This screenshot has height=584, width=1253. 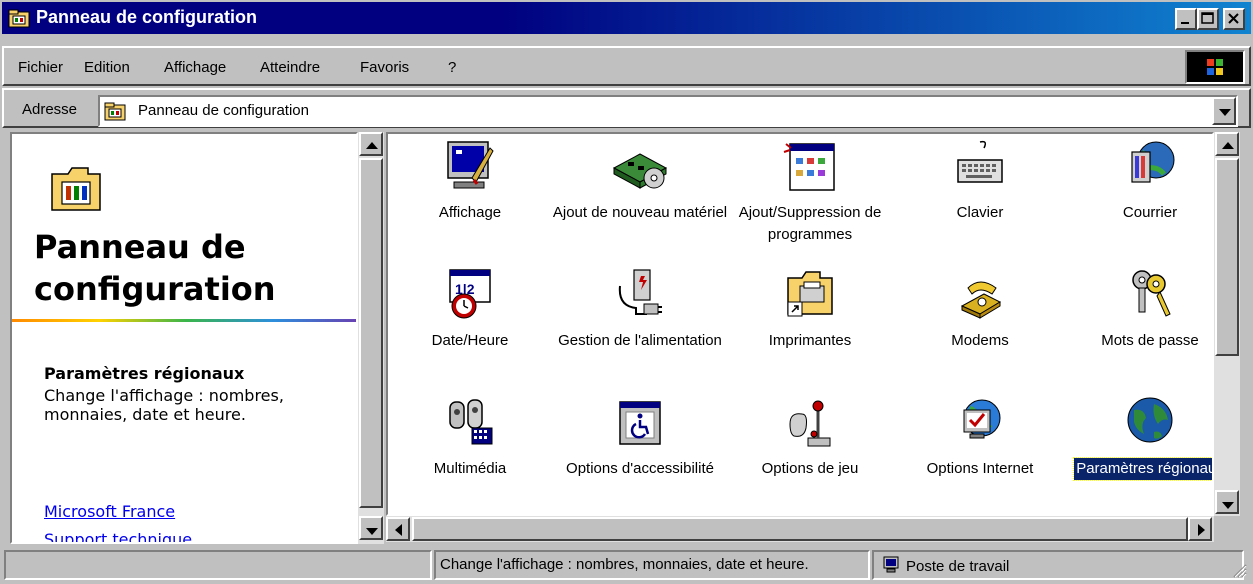 What do you see at coordinates (1058, 565) in the screenshot?
I see `status-zone: Poste de travail` at bounding box center [1058, 565].